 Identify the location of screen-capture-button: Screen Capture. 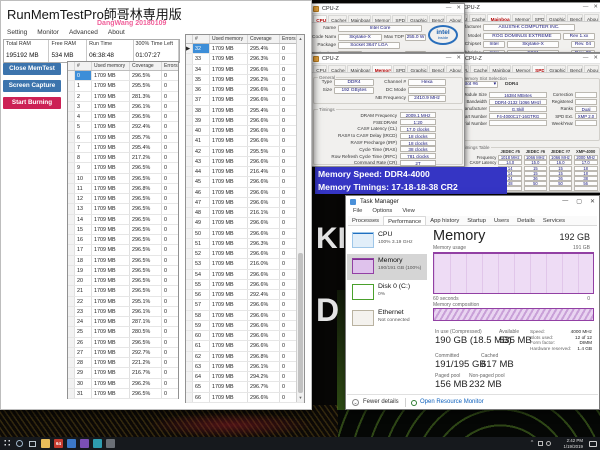
(32, 86).